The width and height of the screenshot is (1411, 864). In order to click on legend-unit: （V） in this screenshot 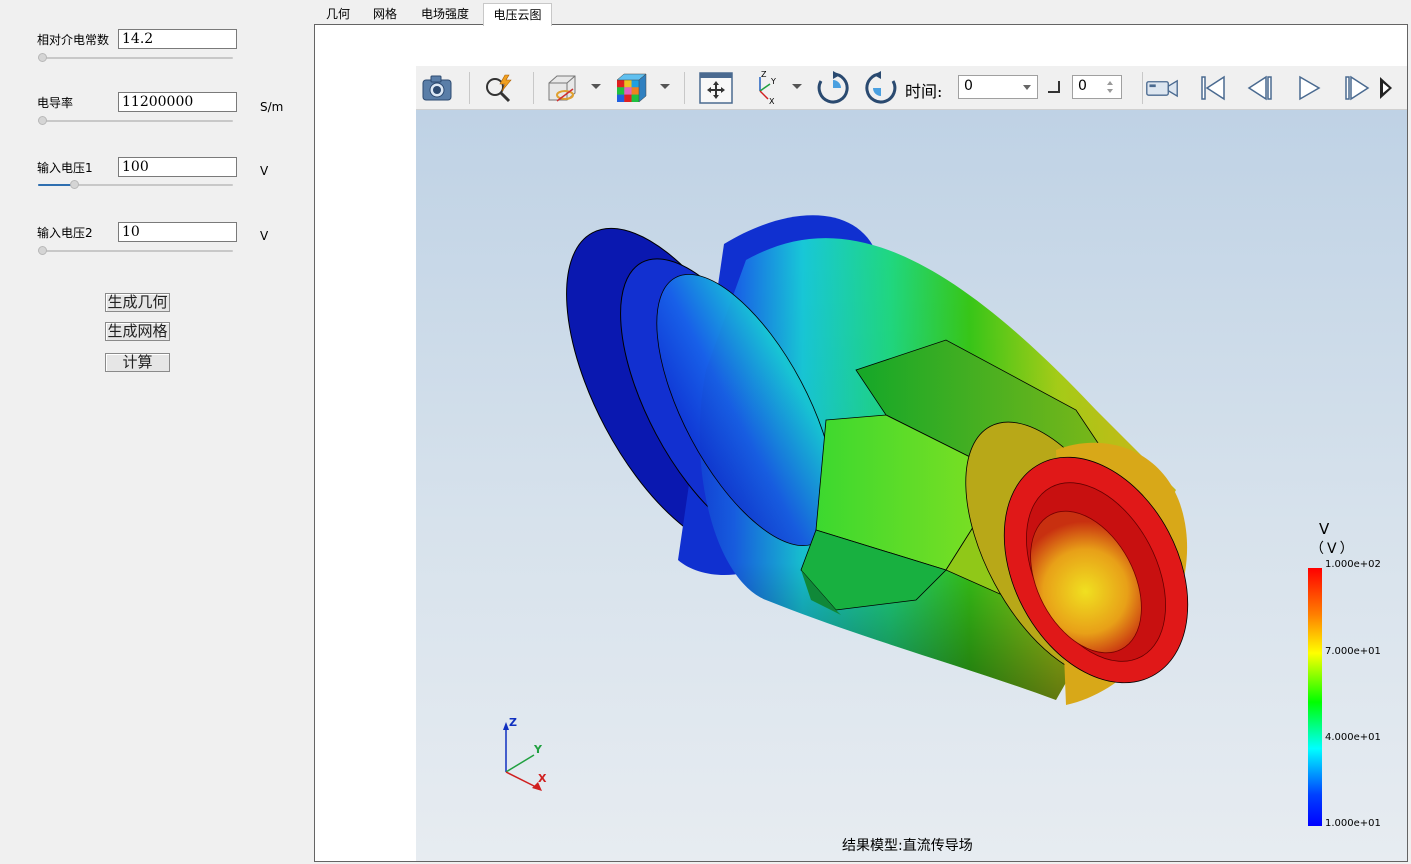, I will do `click(1333, 549)`.